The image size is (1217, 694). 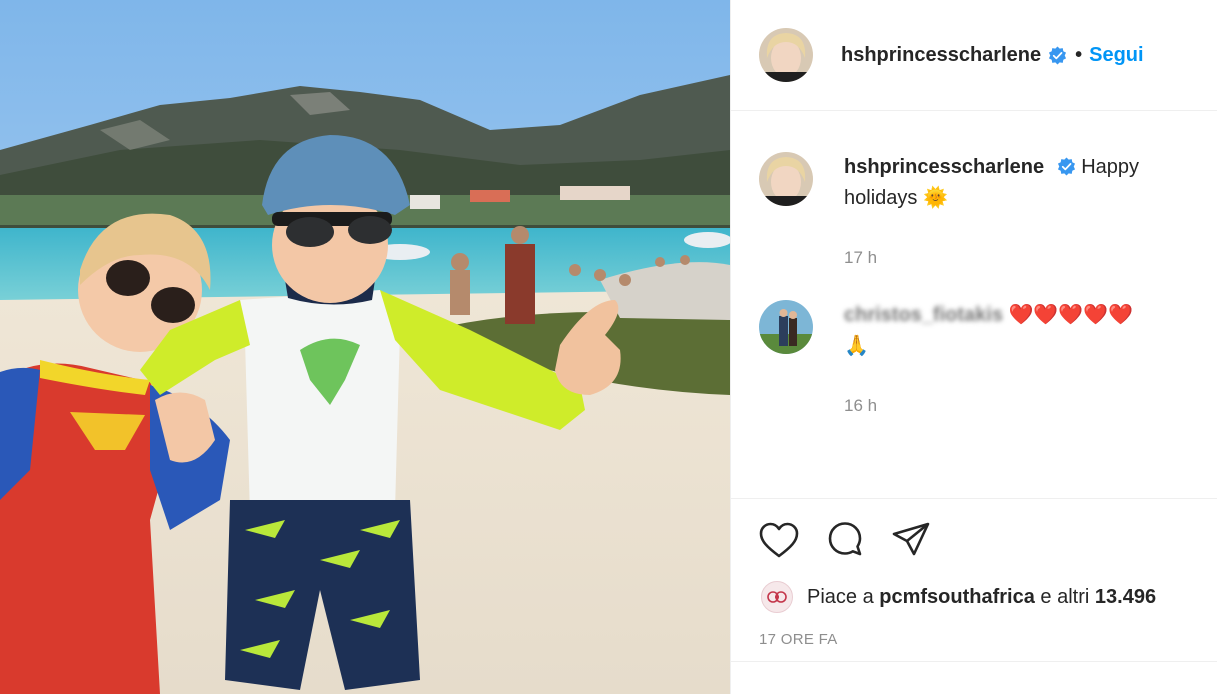 I want to click on pray-emoji: 🙏, so click(x=856, y=346).